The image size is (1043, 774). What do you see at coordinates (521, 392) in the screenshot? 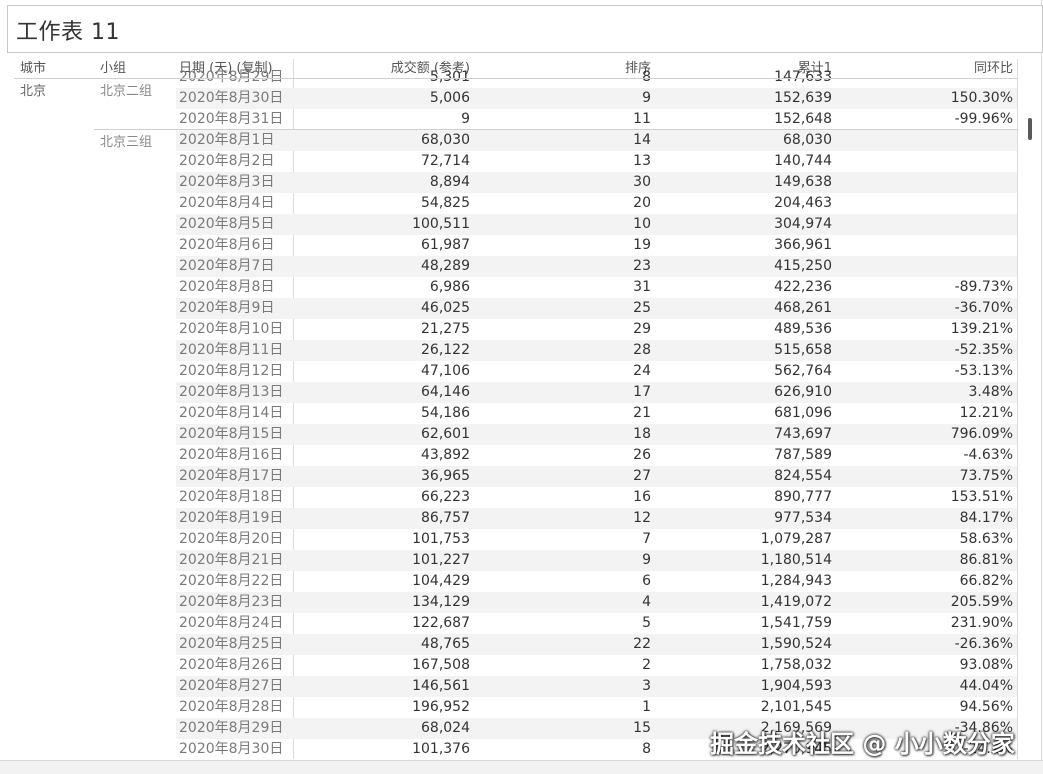
I see `table-row: 2020年8月13日 64,146 17 626,910 3.48%` at bounding box center [521, 392].